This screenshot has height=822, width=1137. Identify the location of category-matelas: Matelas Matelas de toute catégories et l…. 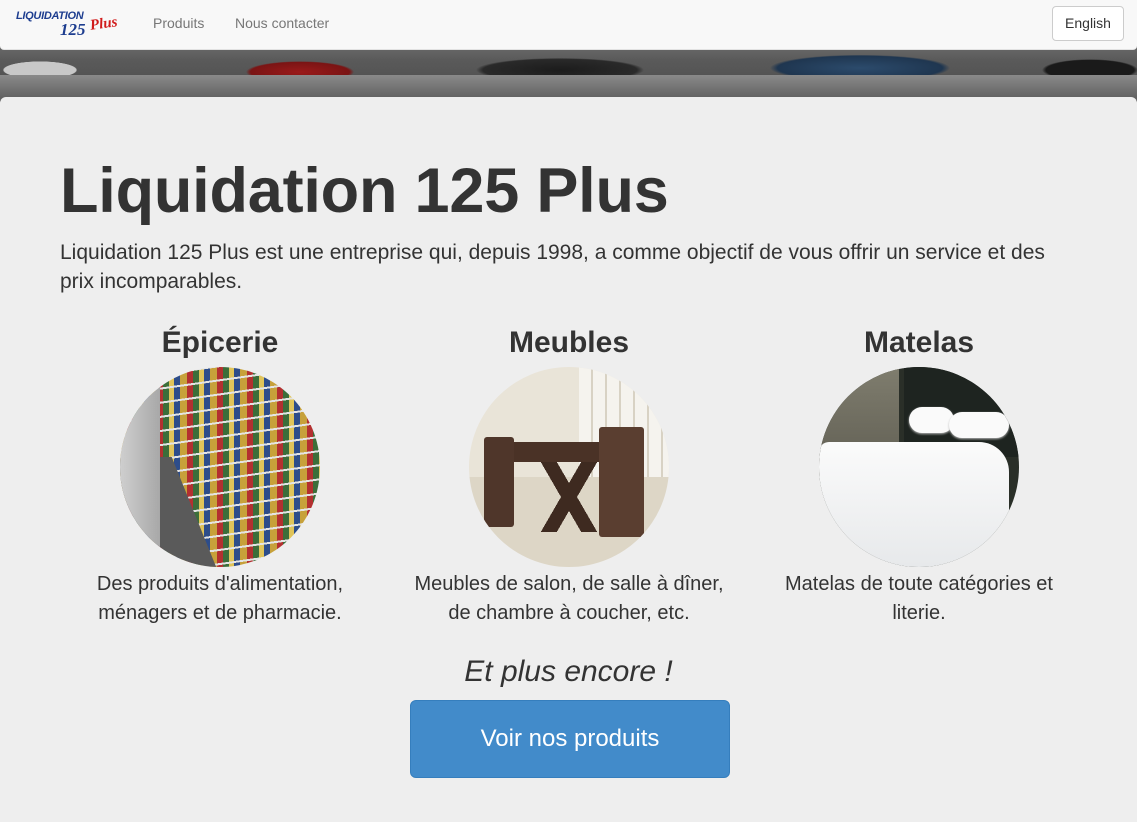
(919, 476).